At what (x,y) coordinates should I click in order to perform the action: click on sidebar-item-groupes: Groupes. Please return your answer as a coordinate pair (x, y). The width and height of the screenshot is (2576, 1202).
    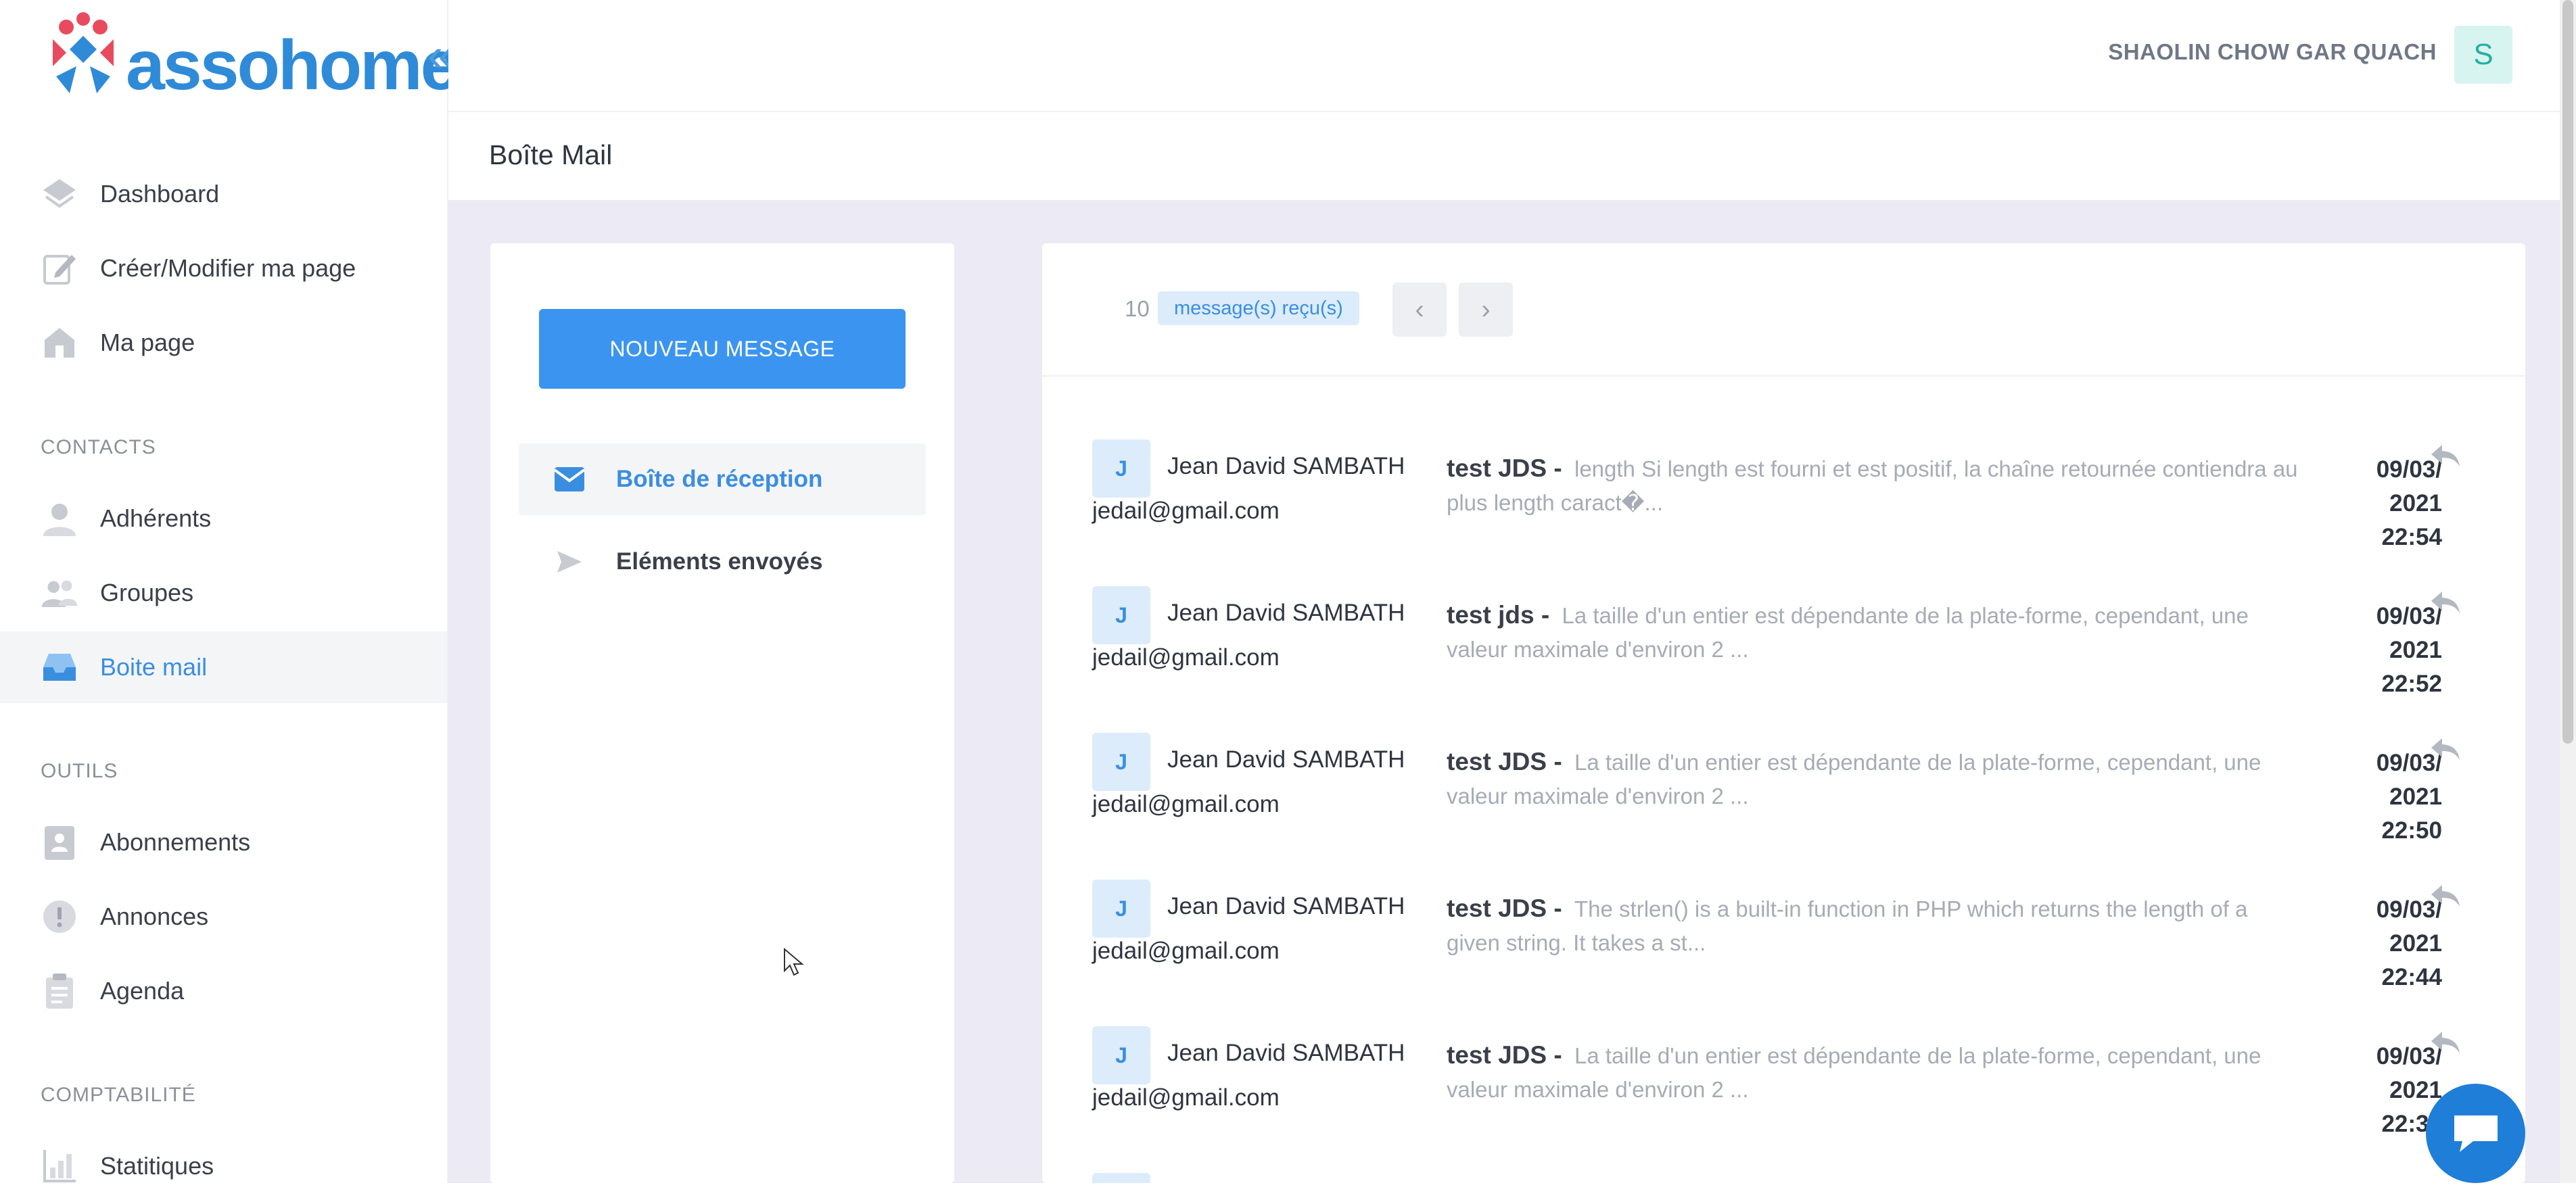
    Looking at the image, I should click on (223, 593).